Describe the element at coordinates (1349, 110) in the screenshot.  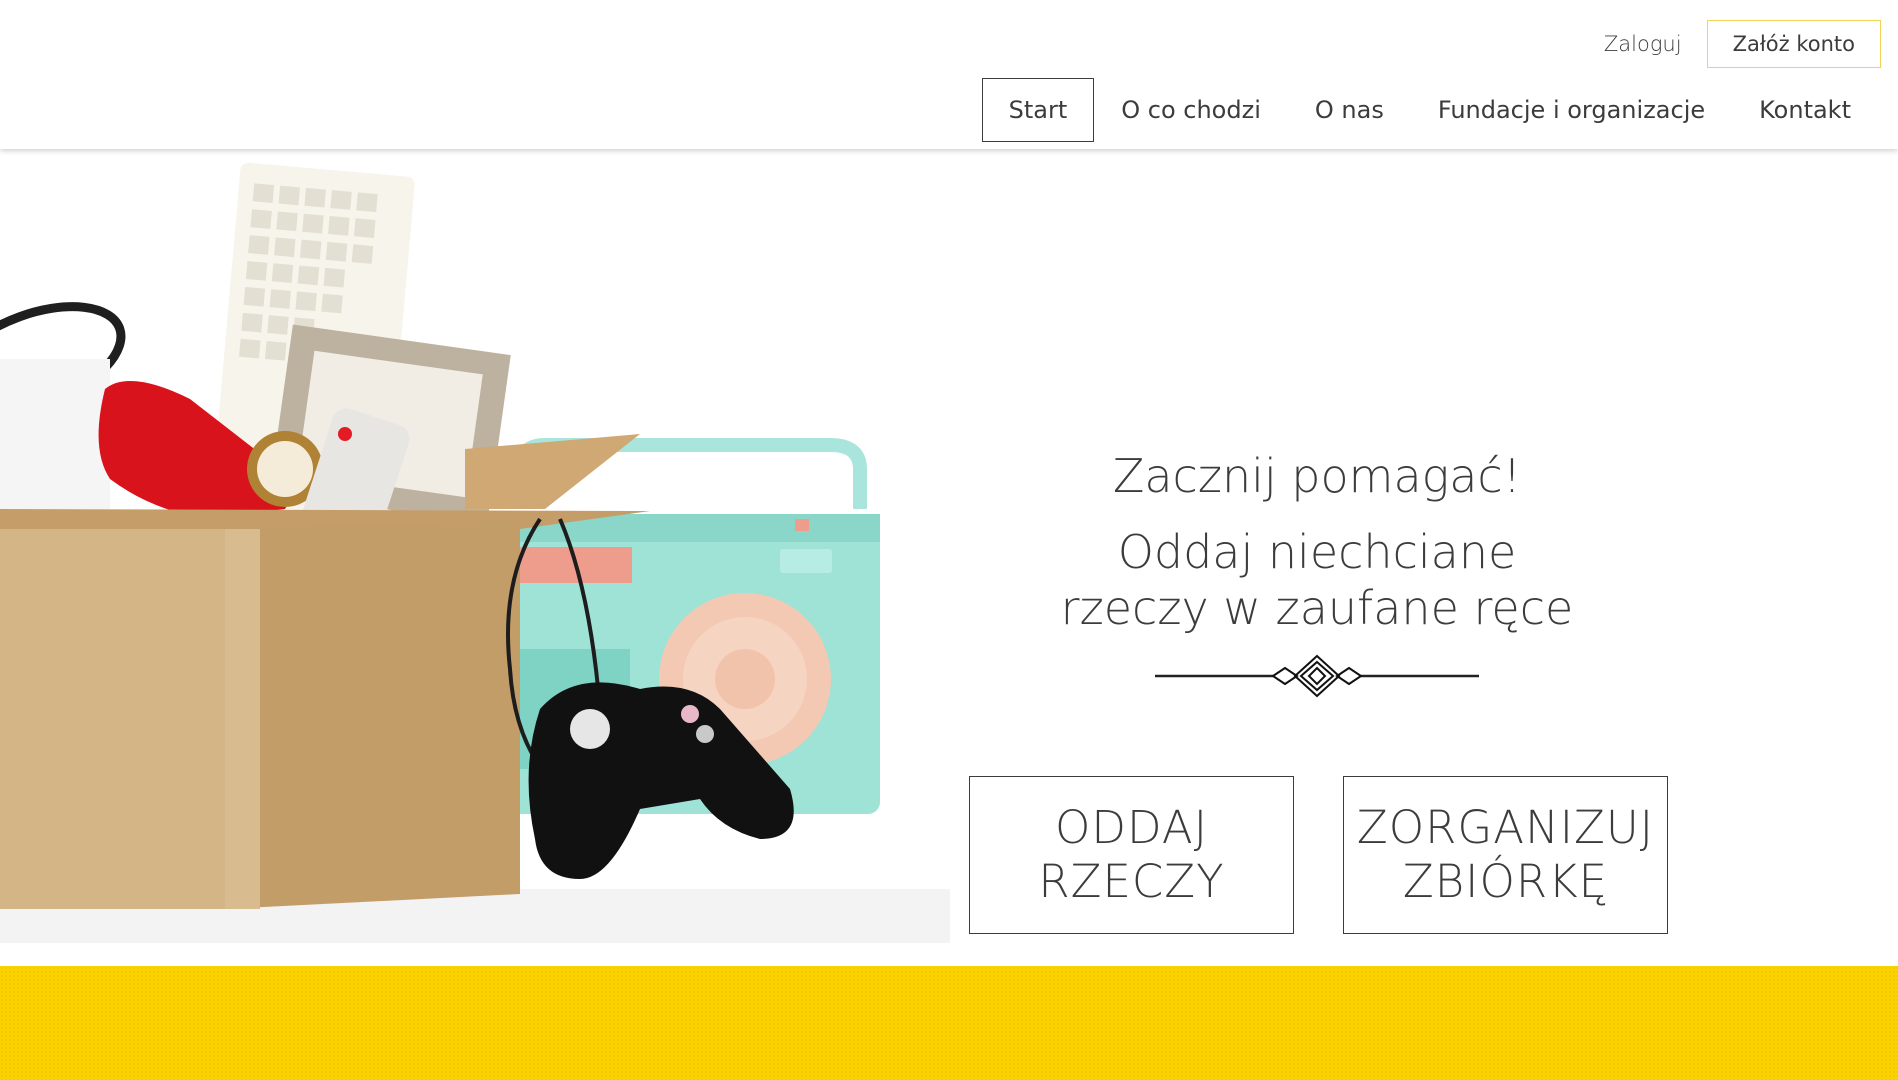
I see `nav-item-about-us: O nas` at that location.